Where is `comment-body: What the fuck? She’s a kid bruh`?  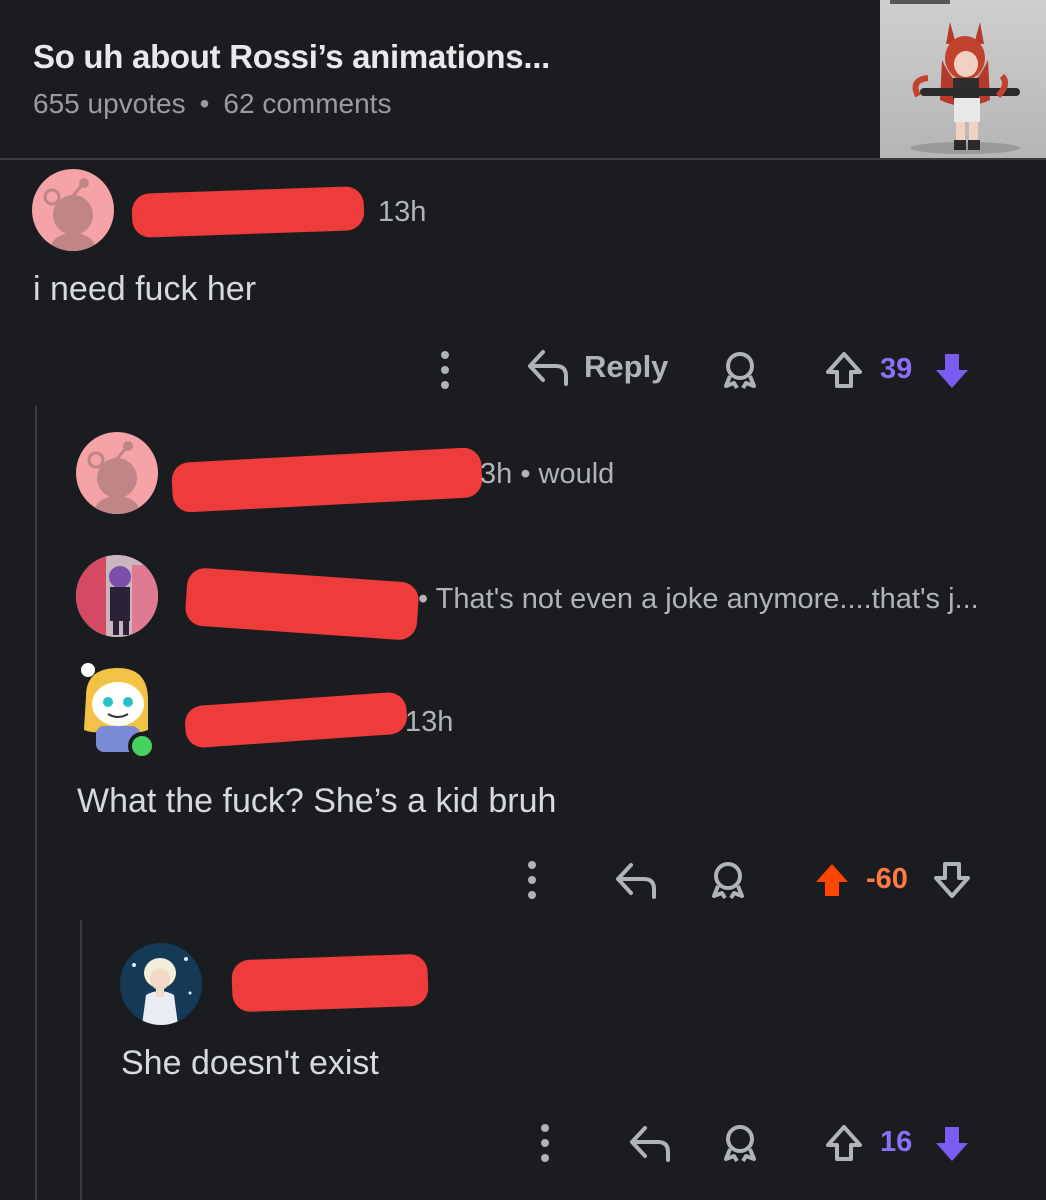
comment-body: What the fuck? She’s a kid bruh is located at coordinates (317, 801).